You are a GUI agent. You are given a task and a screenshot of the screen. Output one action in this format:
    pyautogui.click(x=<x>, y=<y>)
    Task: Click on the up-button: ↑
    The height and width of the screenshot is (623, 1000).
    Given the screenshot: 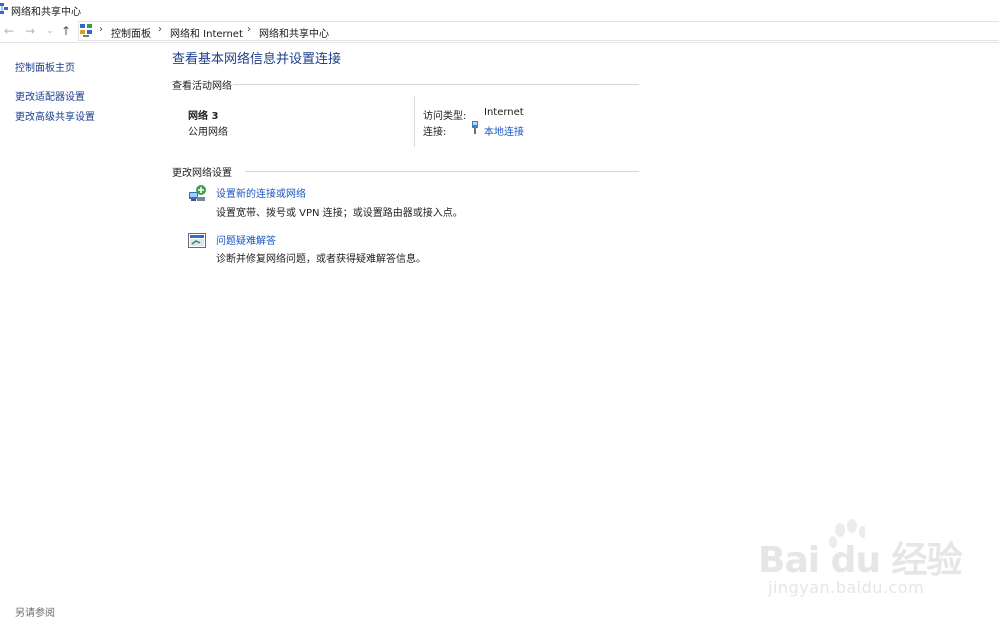 What is the action you would take?
    pyautogui.click(x=66, y=31)
    